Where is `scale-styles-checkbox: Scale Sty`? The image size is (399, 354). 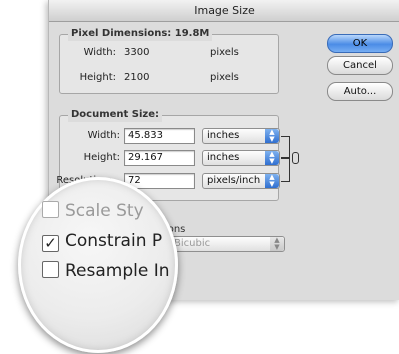 scale-styles-checkbox: Scale Sty is located at coordinates (93, 211).